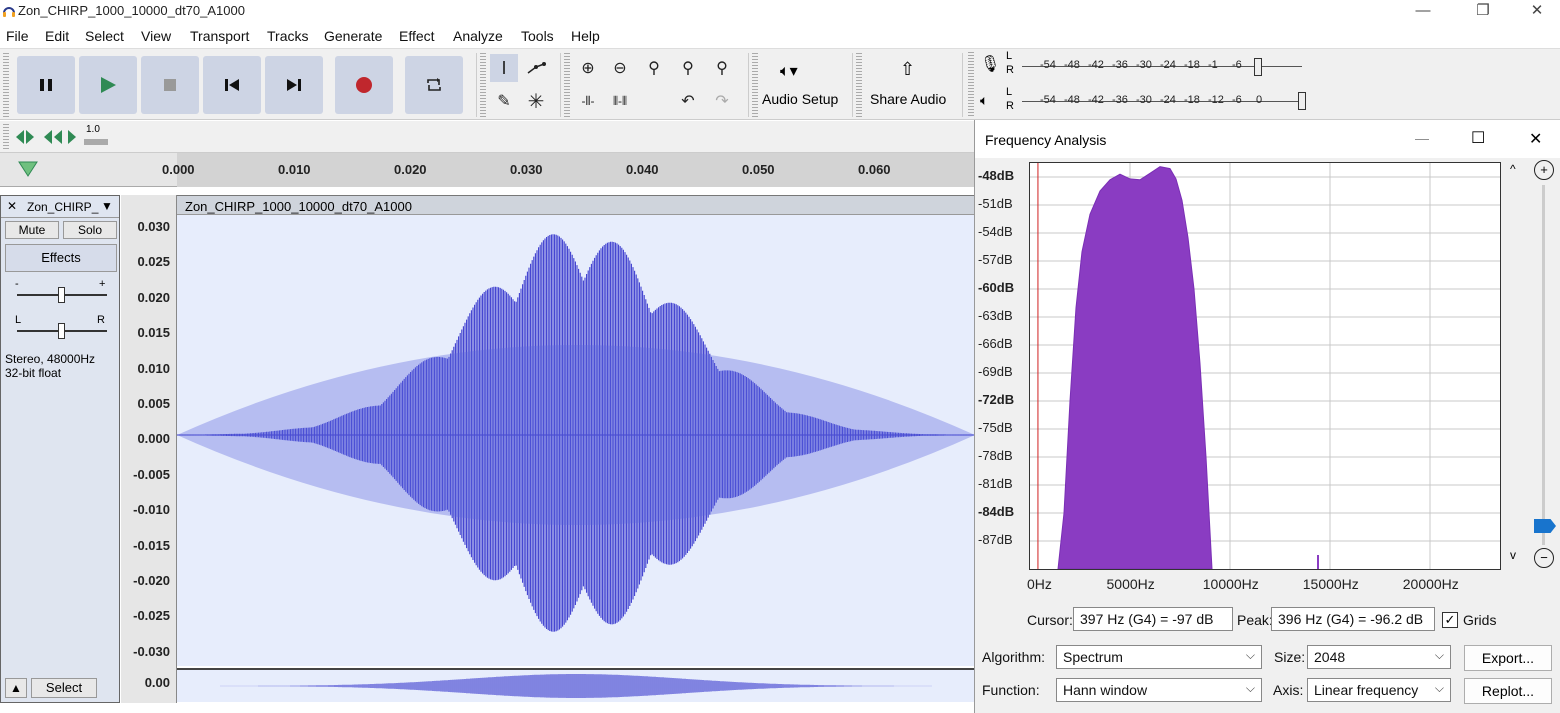  What do you see at coordinates (25, 137) in the screenshot?
I see `play-at-speed-button` at bounding box center [25, 137].